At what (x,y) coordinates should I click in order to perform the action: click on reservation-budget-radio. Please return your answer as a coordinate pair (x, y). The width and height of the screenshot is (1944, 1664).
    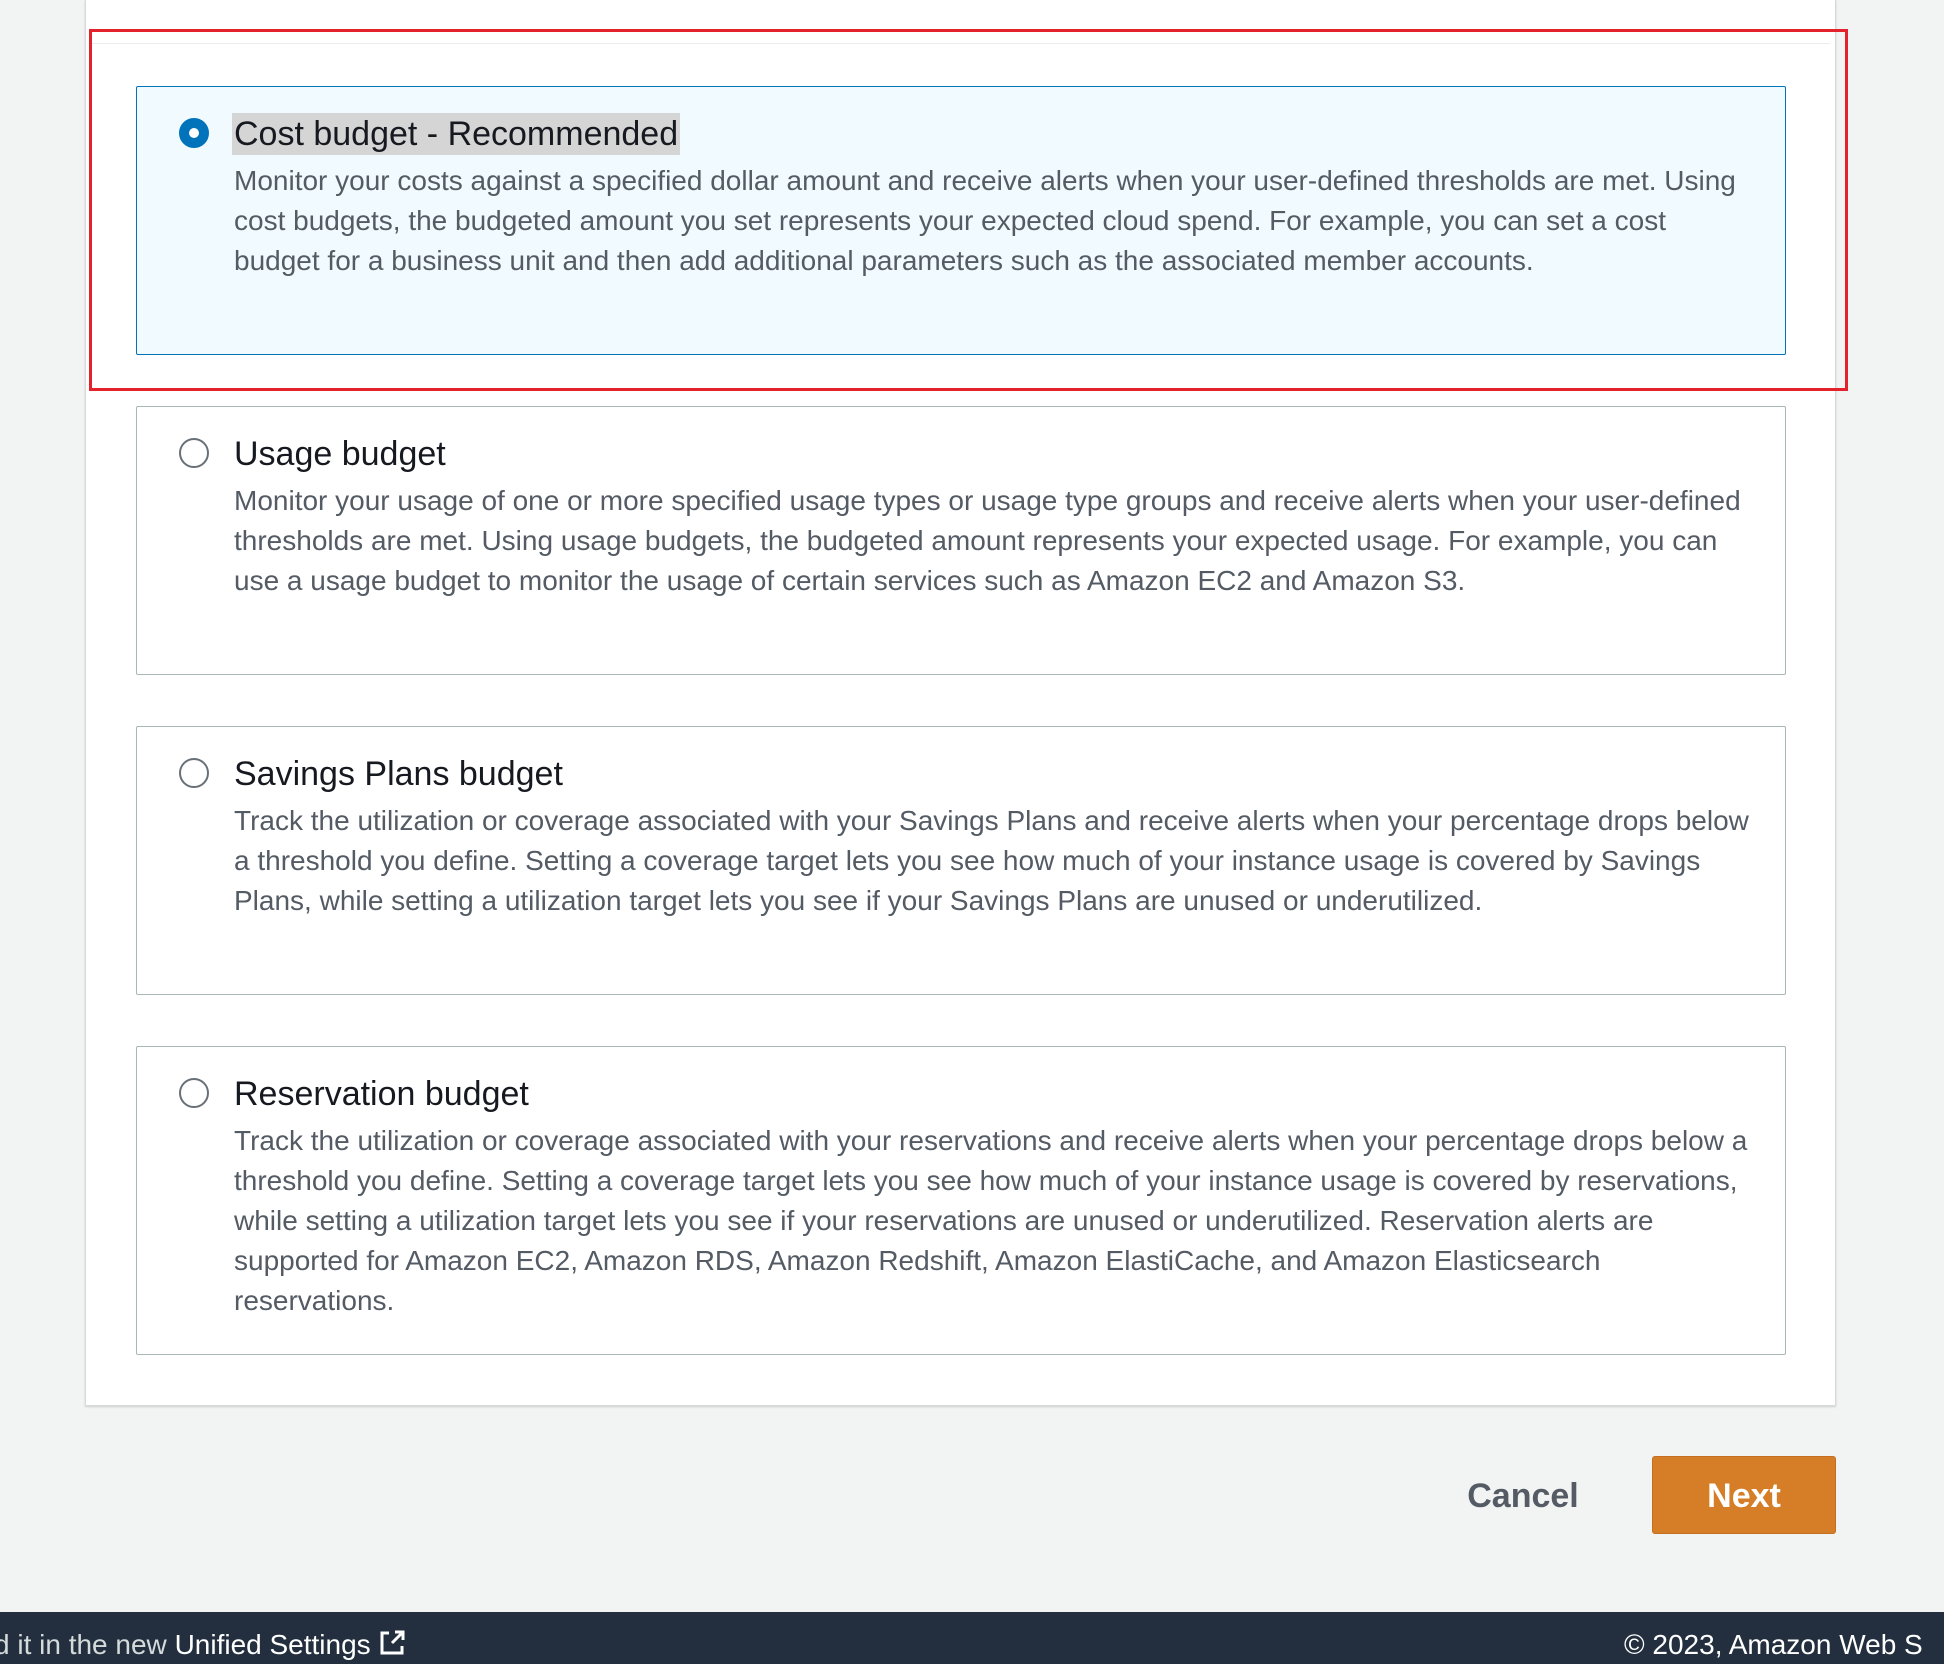
    Looking at the image, I should click on (194, 1093).